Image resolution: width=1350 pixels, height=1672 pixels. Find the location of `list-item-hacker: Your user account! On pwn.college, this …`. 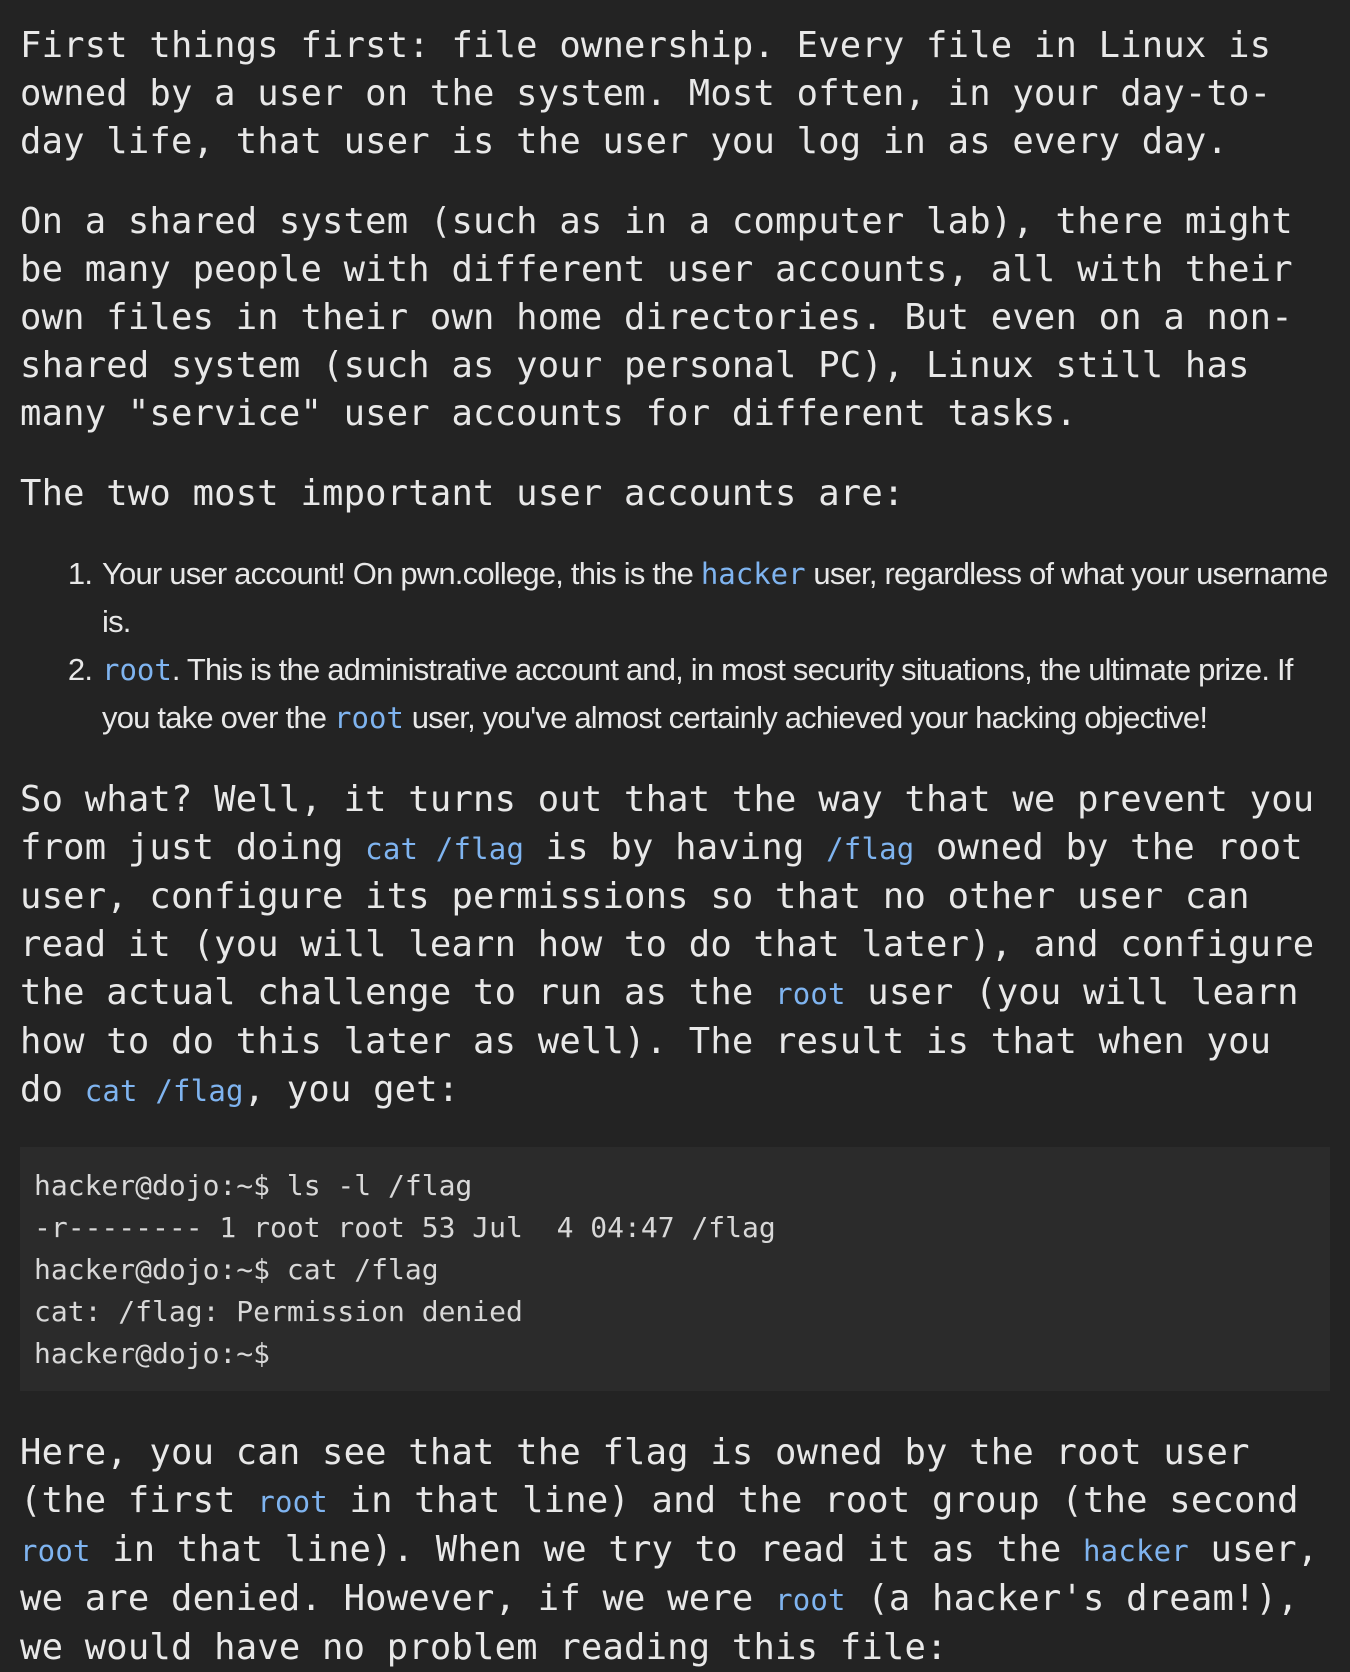

list-item-hacker: Your user account! On pwn.college, this … is located at coordinates (715, 598).